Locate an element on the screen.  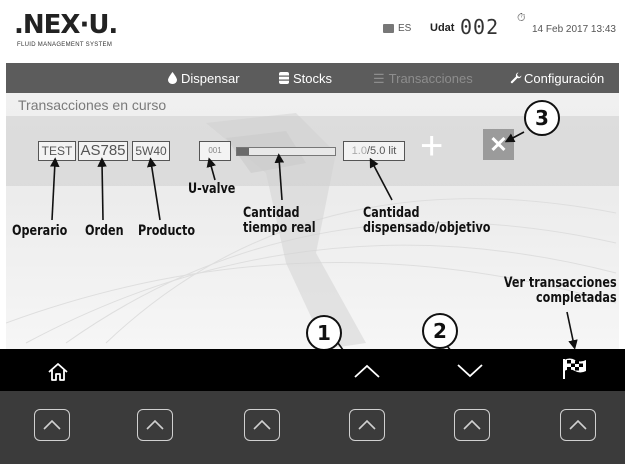
callout-1: 1 is located at coordinates (324, 333).